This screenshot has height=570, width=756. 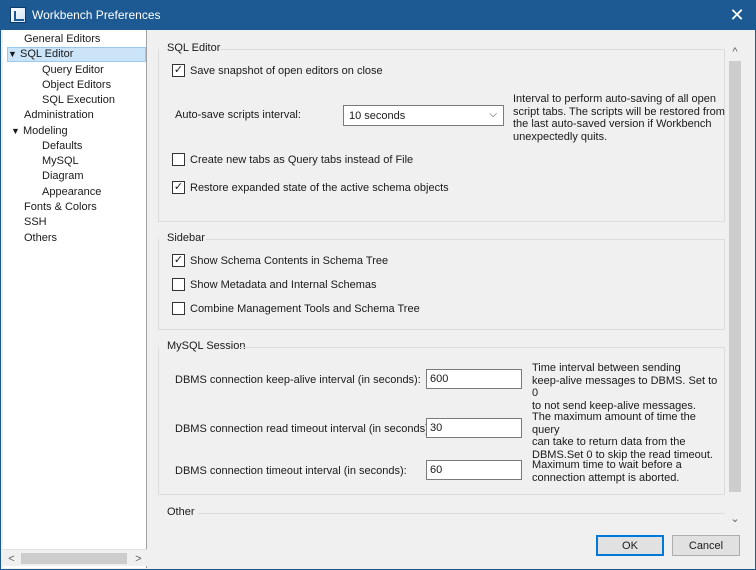 I want to click on save-snapshot-option: ✓ Save snapshot of open editors on close, so click(x=277, y=70).